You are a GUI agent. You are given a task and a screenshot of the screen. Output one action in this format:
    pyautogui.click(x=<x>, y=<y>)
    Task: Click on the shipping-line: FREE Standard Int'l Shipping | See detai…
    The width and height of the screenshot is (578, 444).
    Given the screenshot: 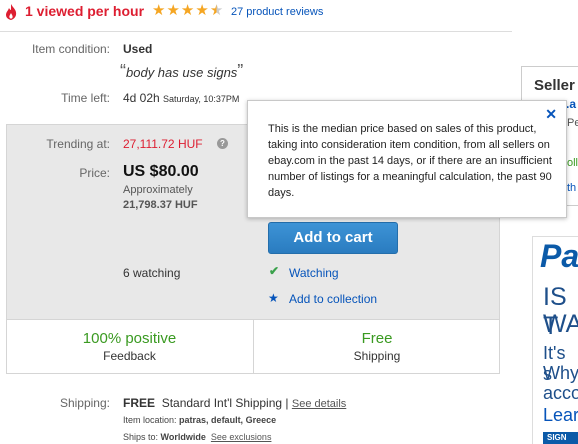 What is the action you would take?
    pyautogui.click(x=234, y=403)
    